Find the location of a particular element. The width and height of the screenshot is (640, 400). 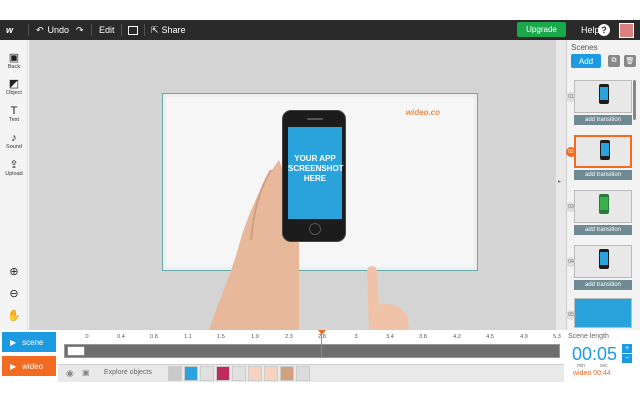

scene-mode-button: ▶ scene is located at coordinates (29, 342).